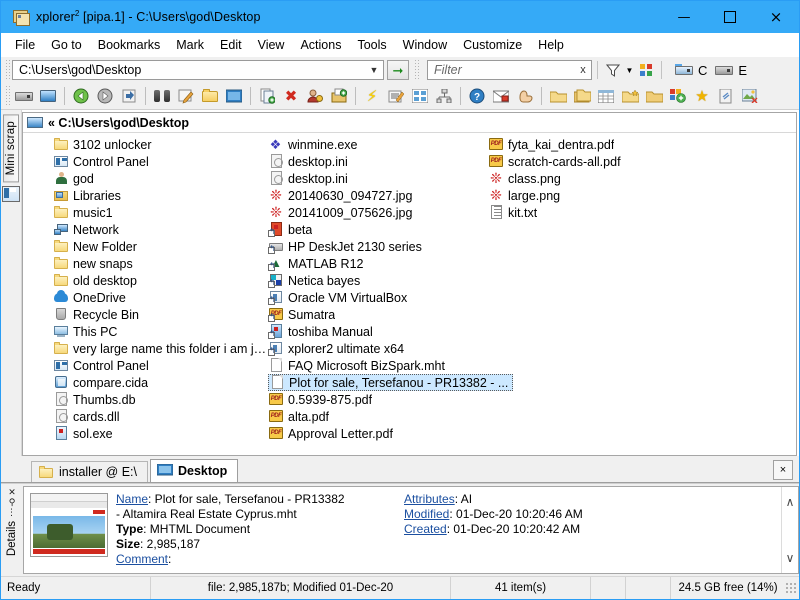 The width and height of the screenshot is (800, 600). What do you see at coordinates (132, 499) in the screenshot?
I see `name-link: Name` at bounding box center [132, 499].